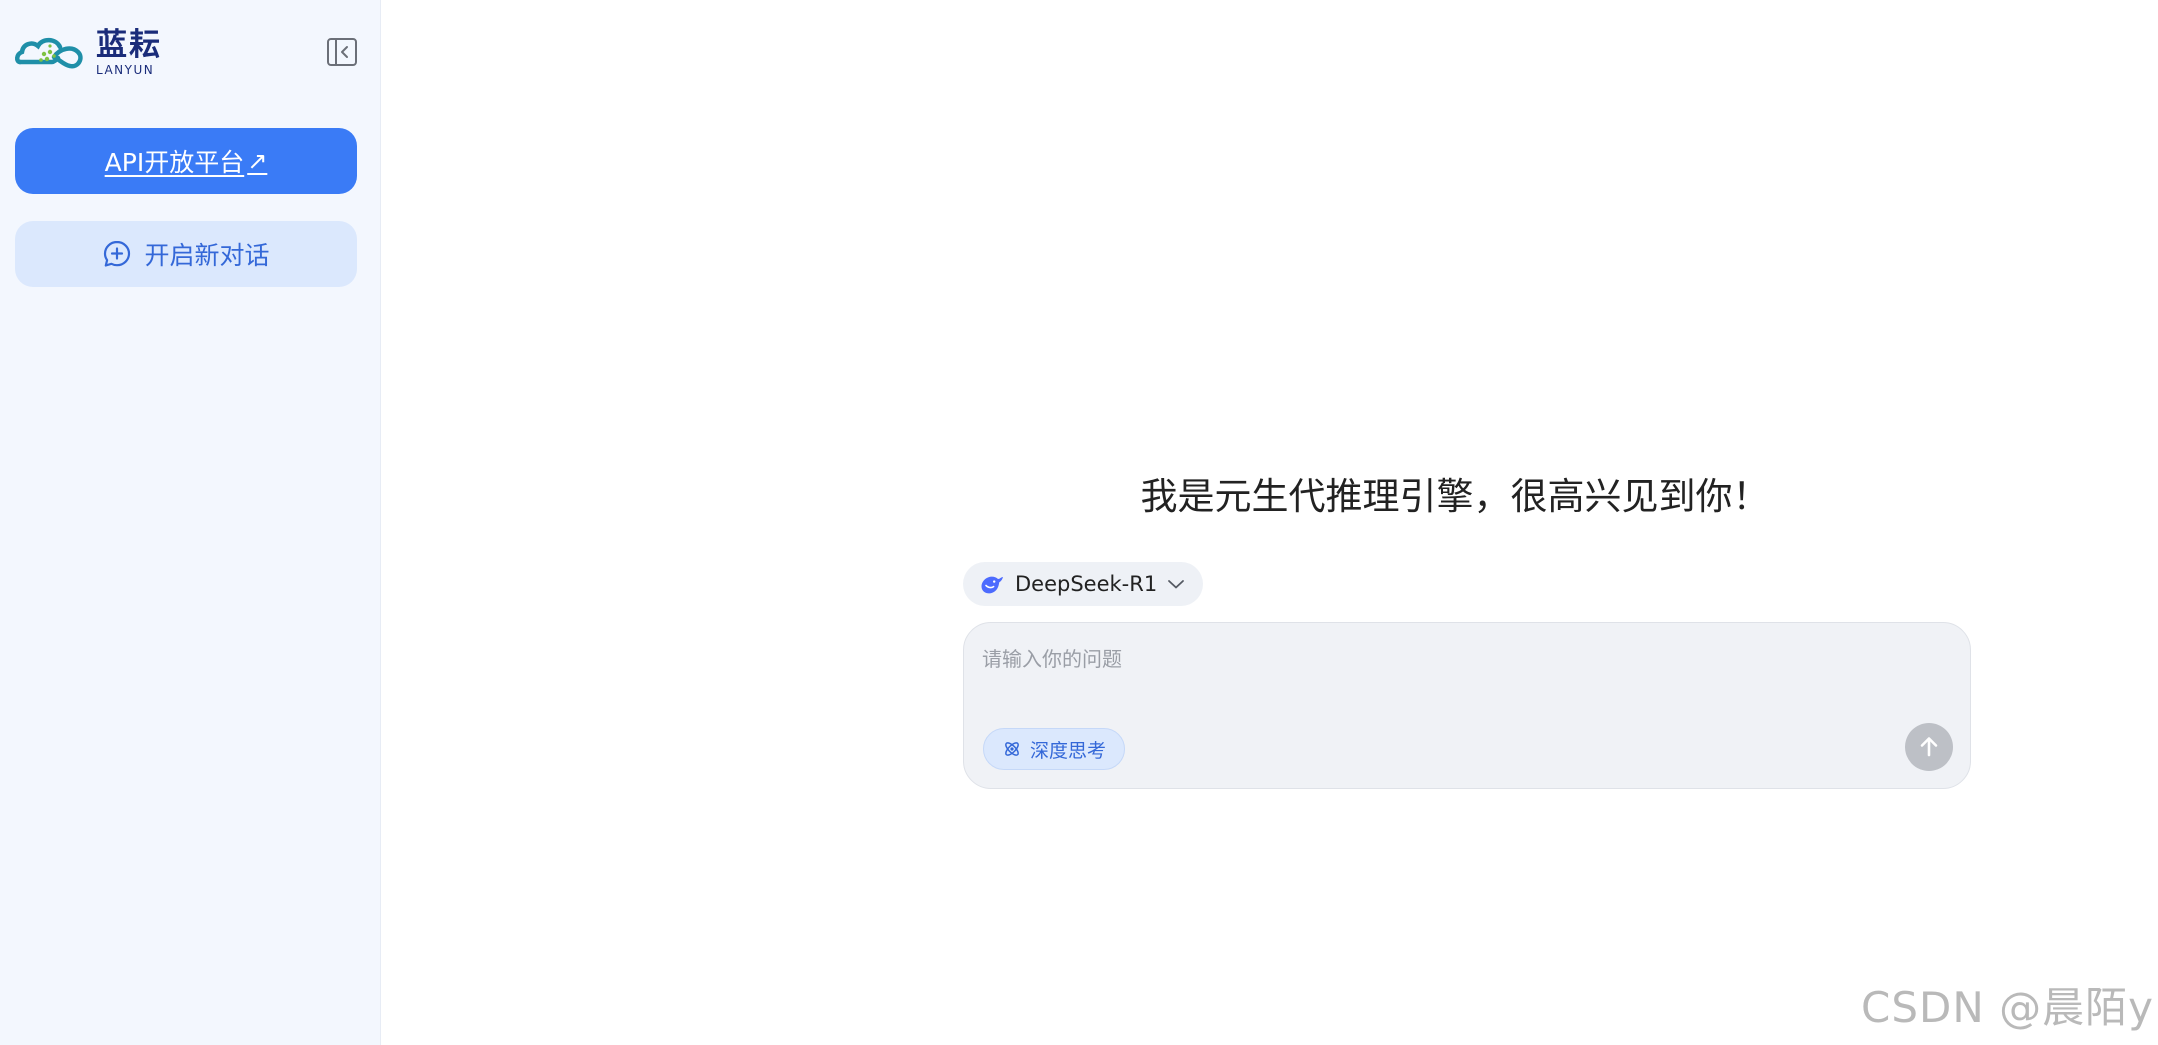  I want to click on csdn-watermark: CSDN @晨陌y, so click(2007, 1007).